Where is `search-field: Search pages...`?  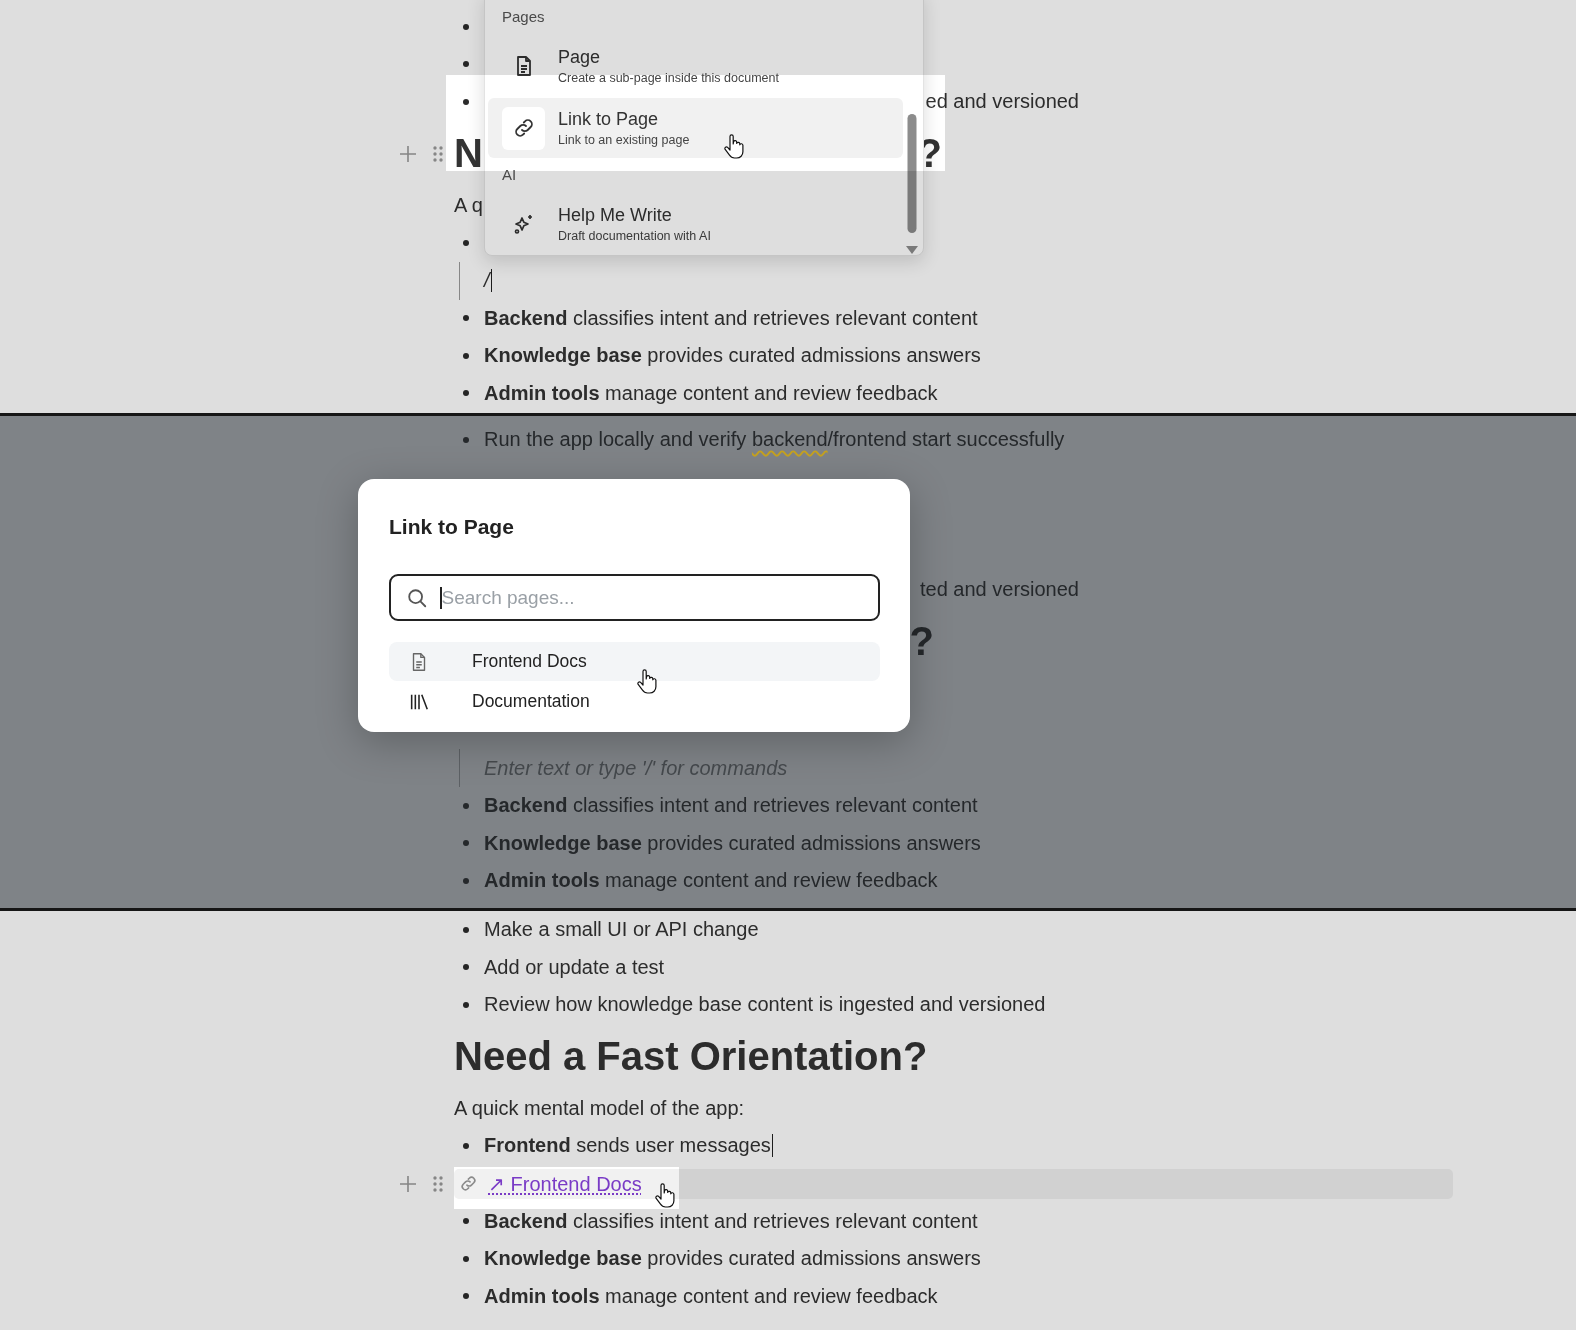 search-field: Search pages... is located at coordinates (634, 597).